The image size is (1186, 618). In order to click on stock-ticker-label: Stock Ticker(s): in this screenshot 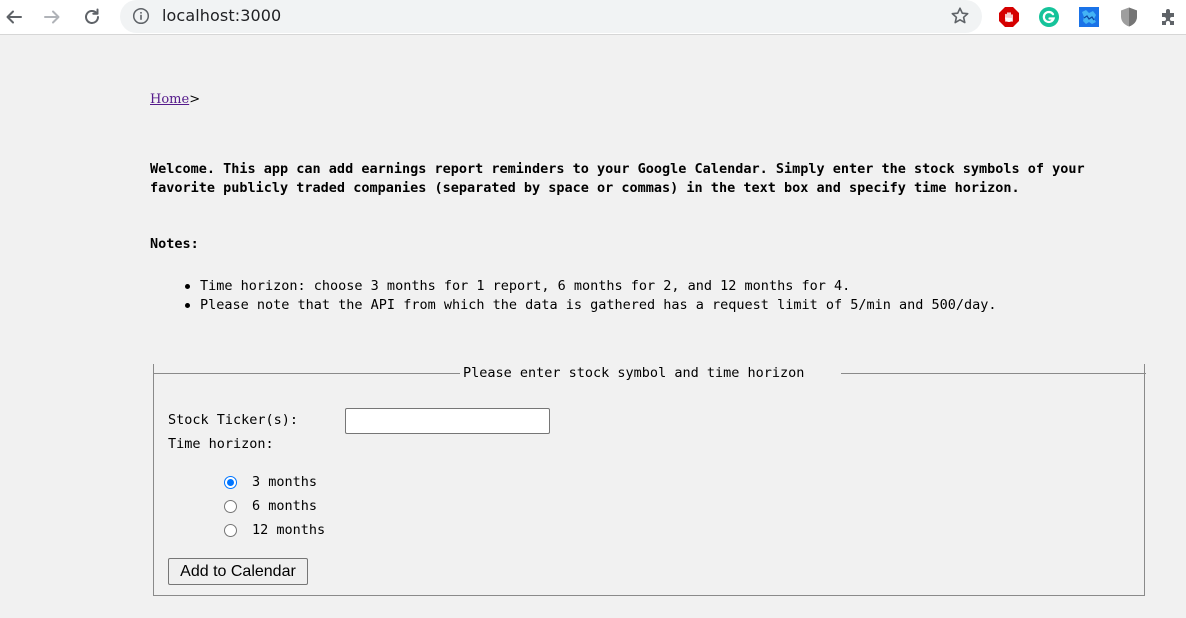, I will do `click(233, 420)`.